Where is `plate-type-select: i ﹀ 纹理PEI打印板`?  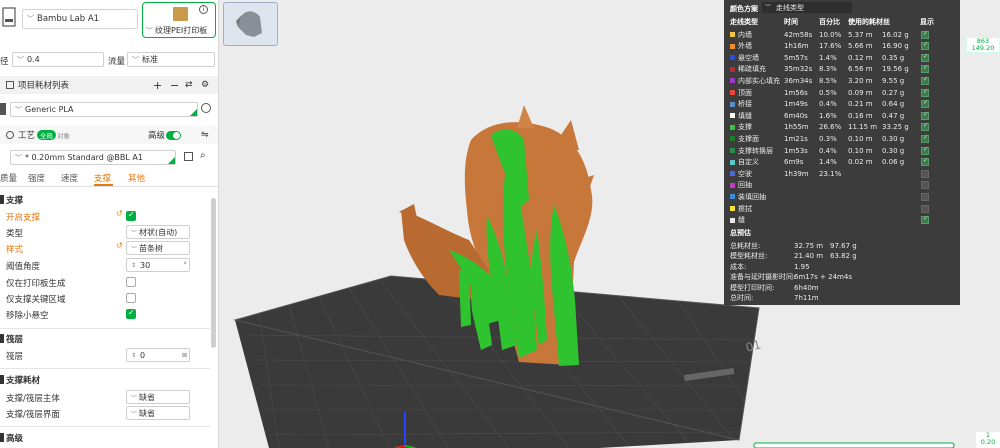 plate-type-select: i ﹀ 纹理PEI打印板 is located at coordinates (179, 20).